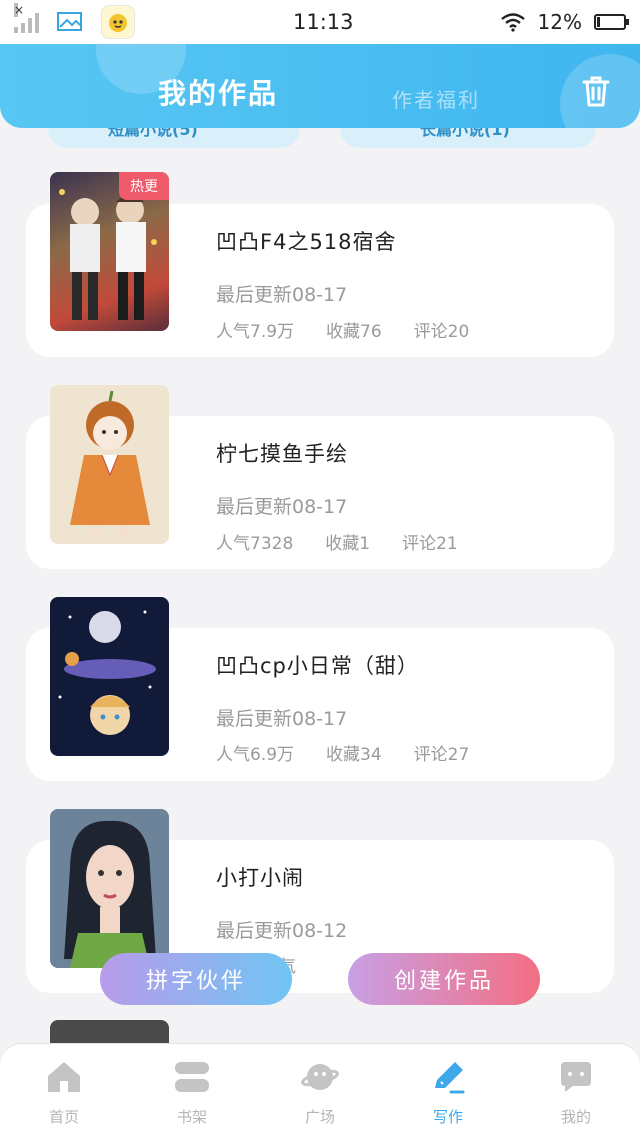 This screenshot has width=640, height=1138. Describe the element at coordinates (319, 1117) in the screenshot. I see `nav-label: 广场` at that location.